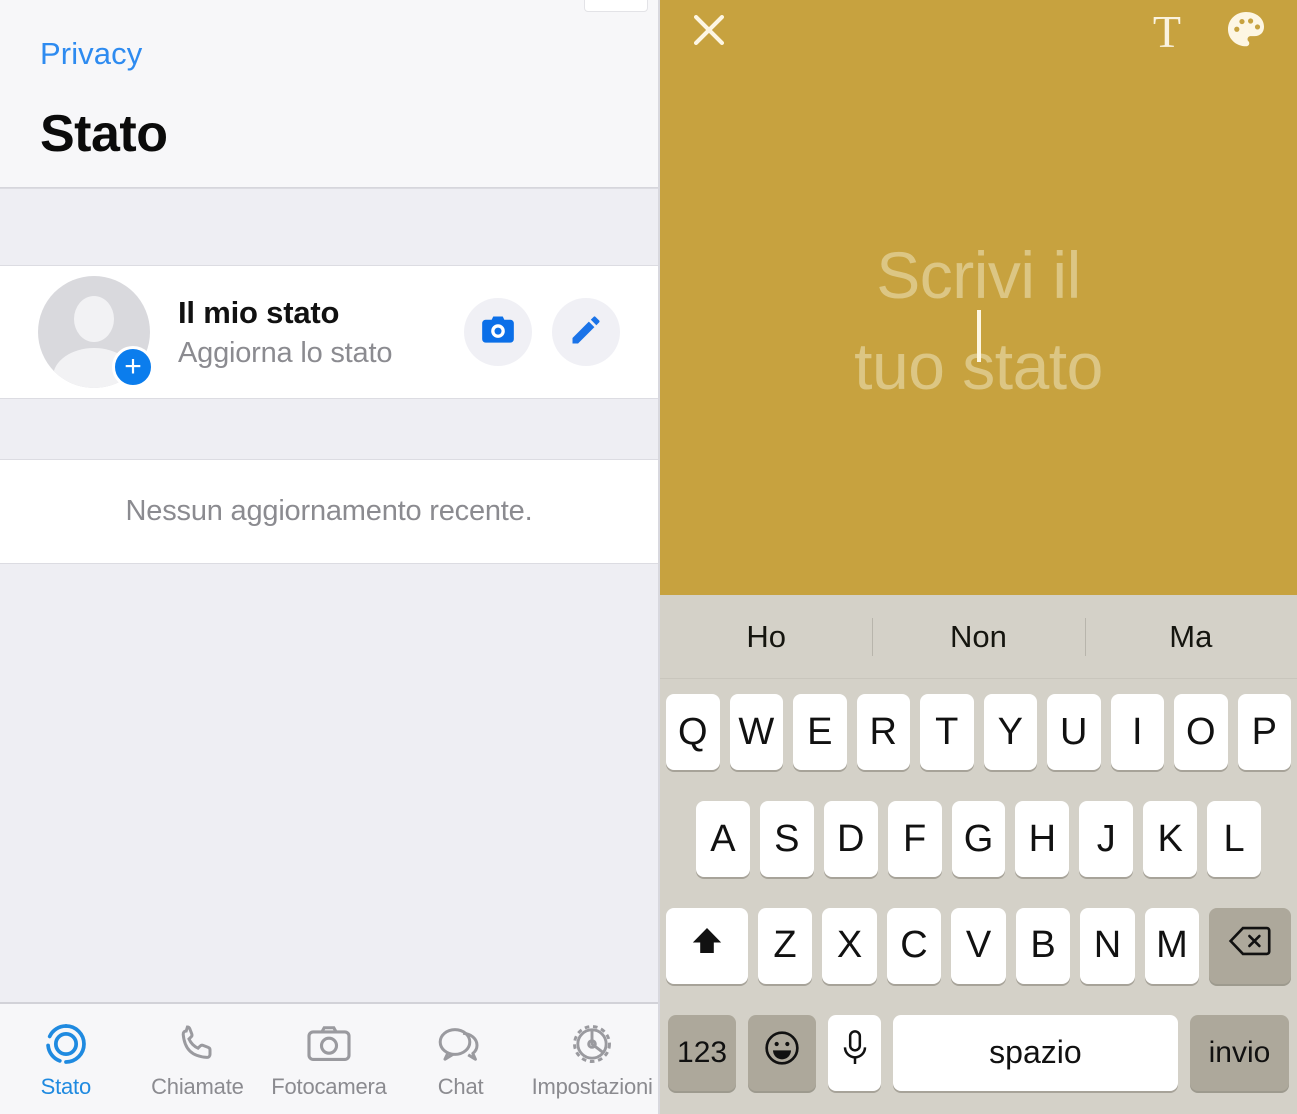 The width and height of the screenshot is (1297, 1114). I want to click on camera-status-button, so click(498, 332).